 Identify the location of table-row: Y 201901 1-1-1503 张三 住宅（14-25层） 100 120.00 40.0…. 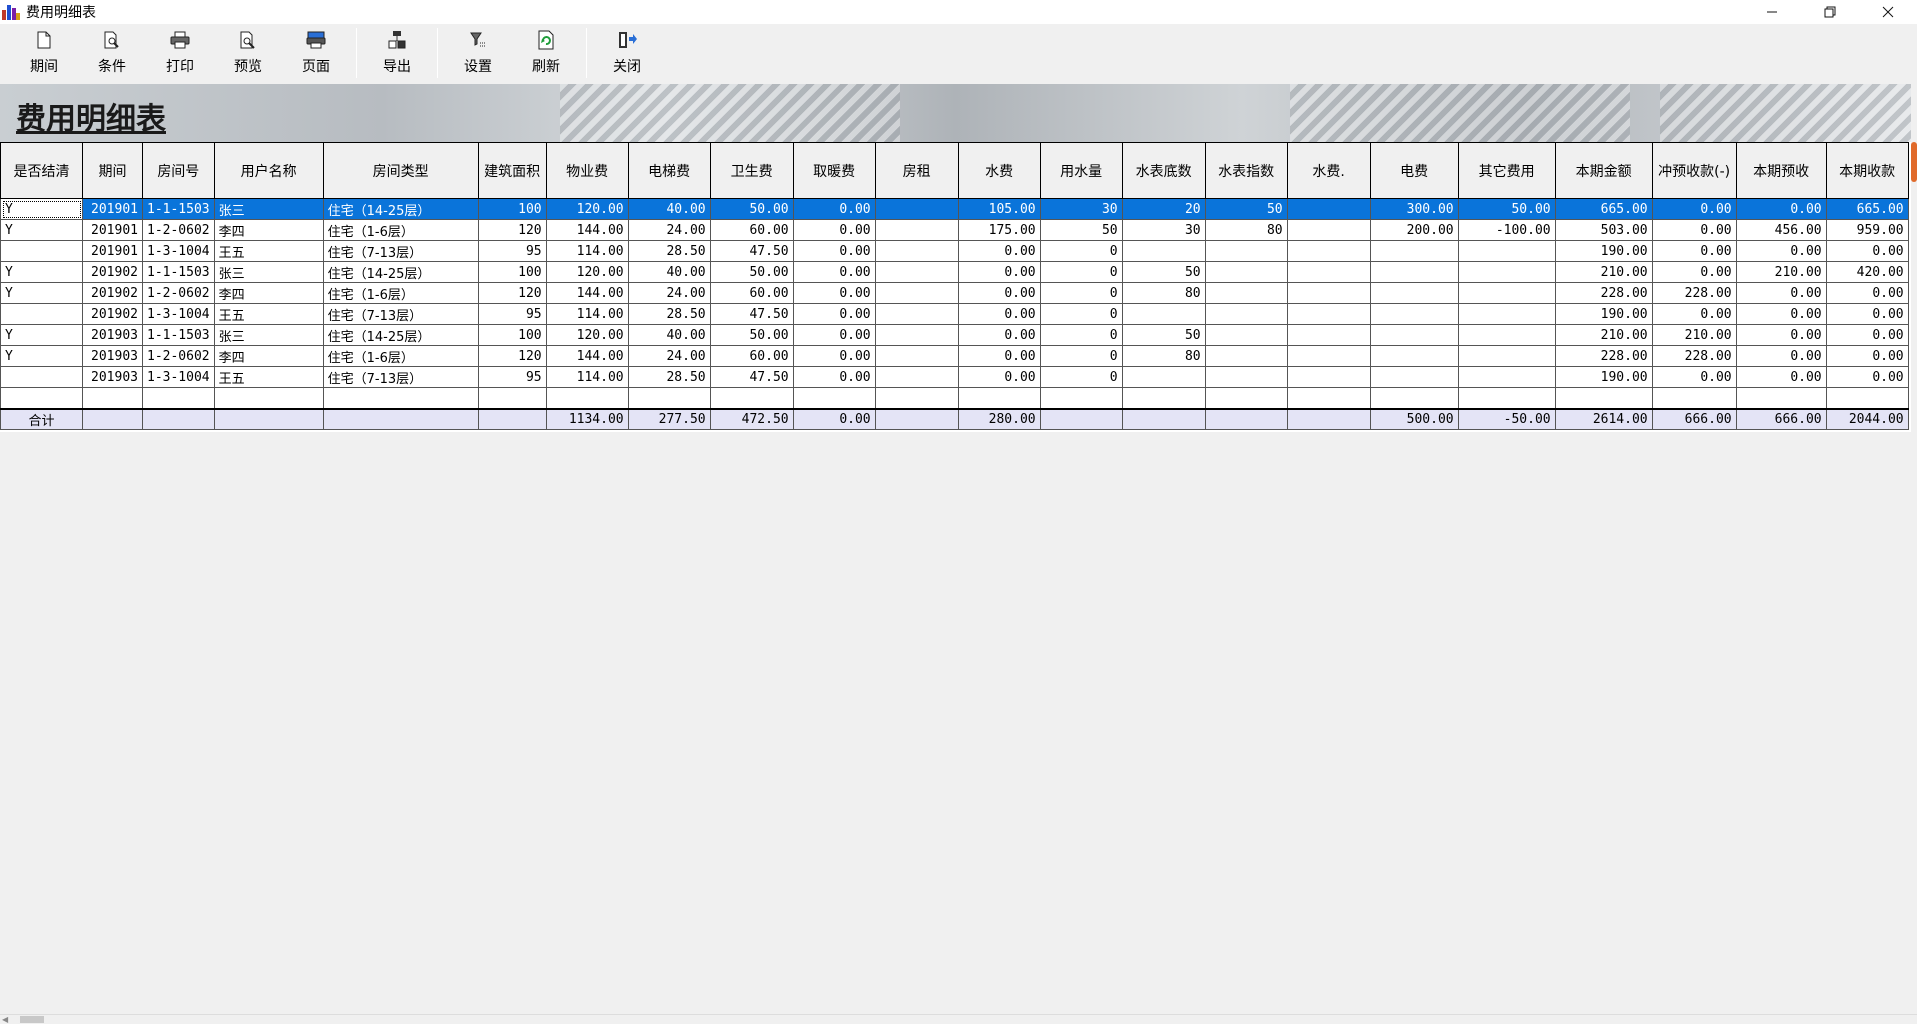
(954, 209).